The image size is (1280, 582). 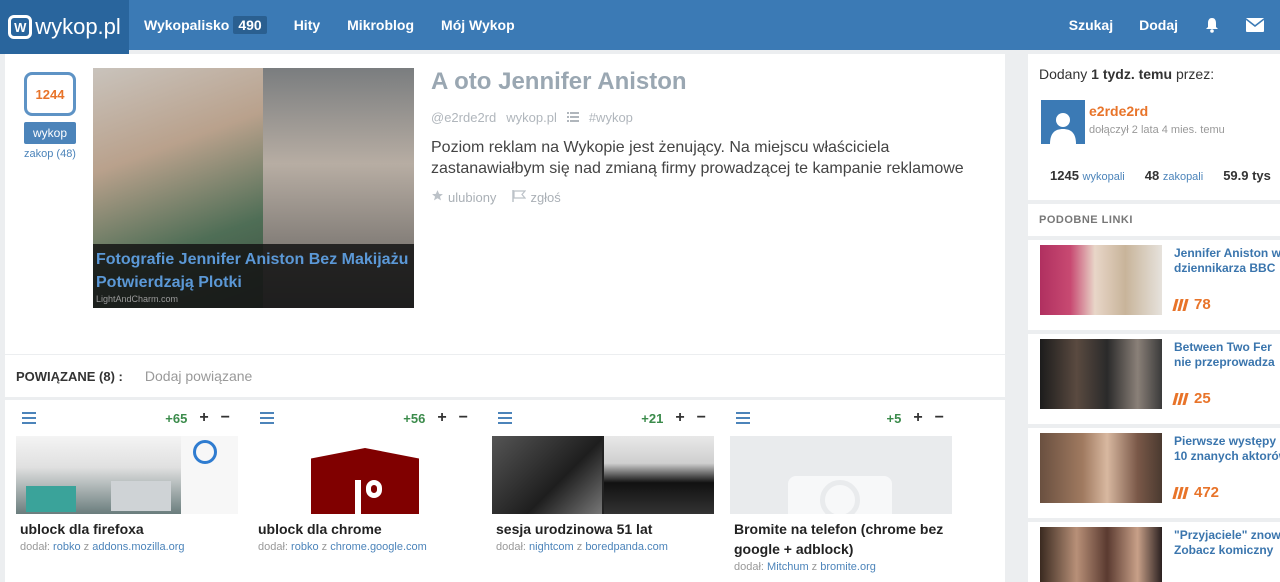 What do you see at coordinates (198, 376) in the screenshot?
I see `add-related-link: Dodaj powiązane` at bounding box center [198, 376].